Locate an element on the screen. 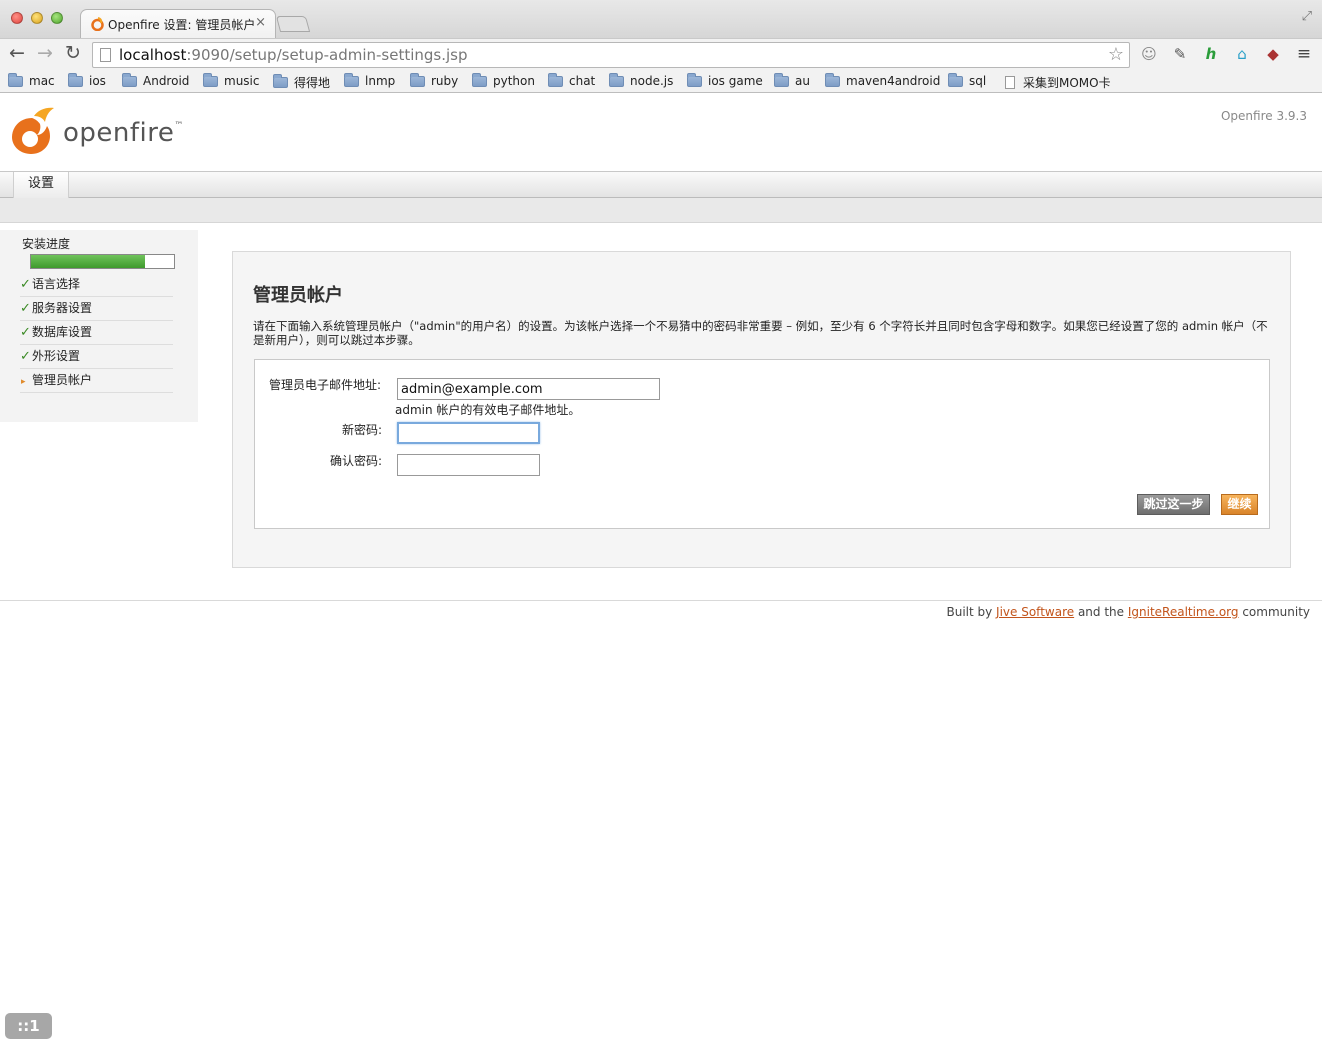  bookmark-label: lnmp is located at coordinates (380, 81).